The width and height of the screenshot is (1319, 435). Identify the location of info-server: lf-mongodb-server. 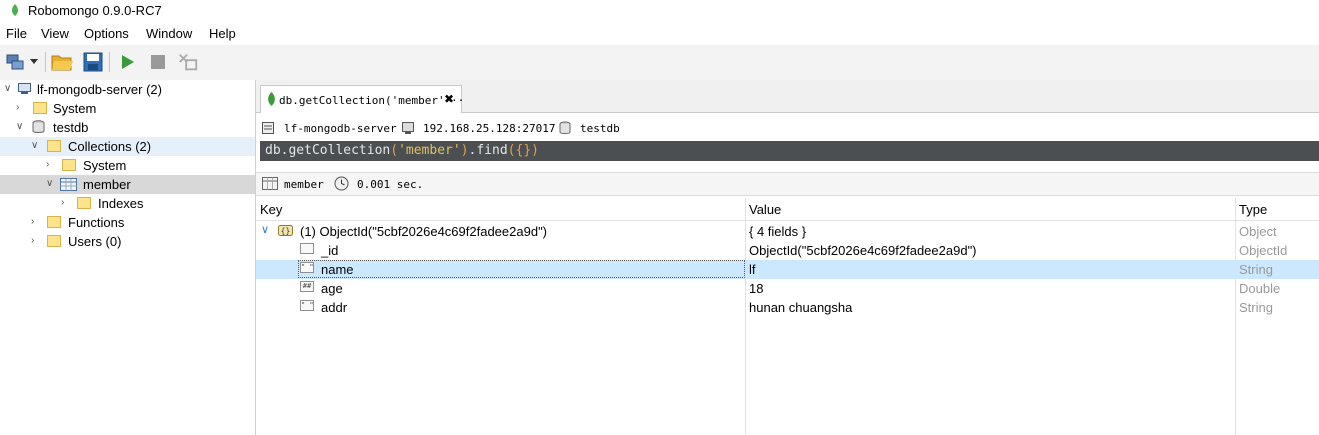
(340, 128).